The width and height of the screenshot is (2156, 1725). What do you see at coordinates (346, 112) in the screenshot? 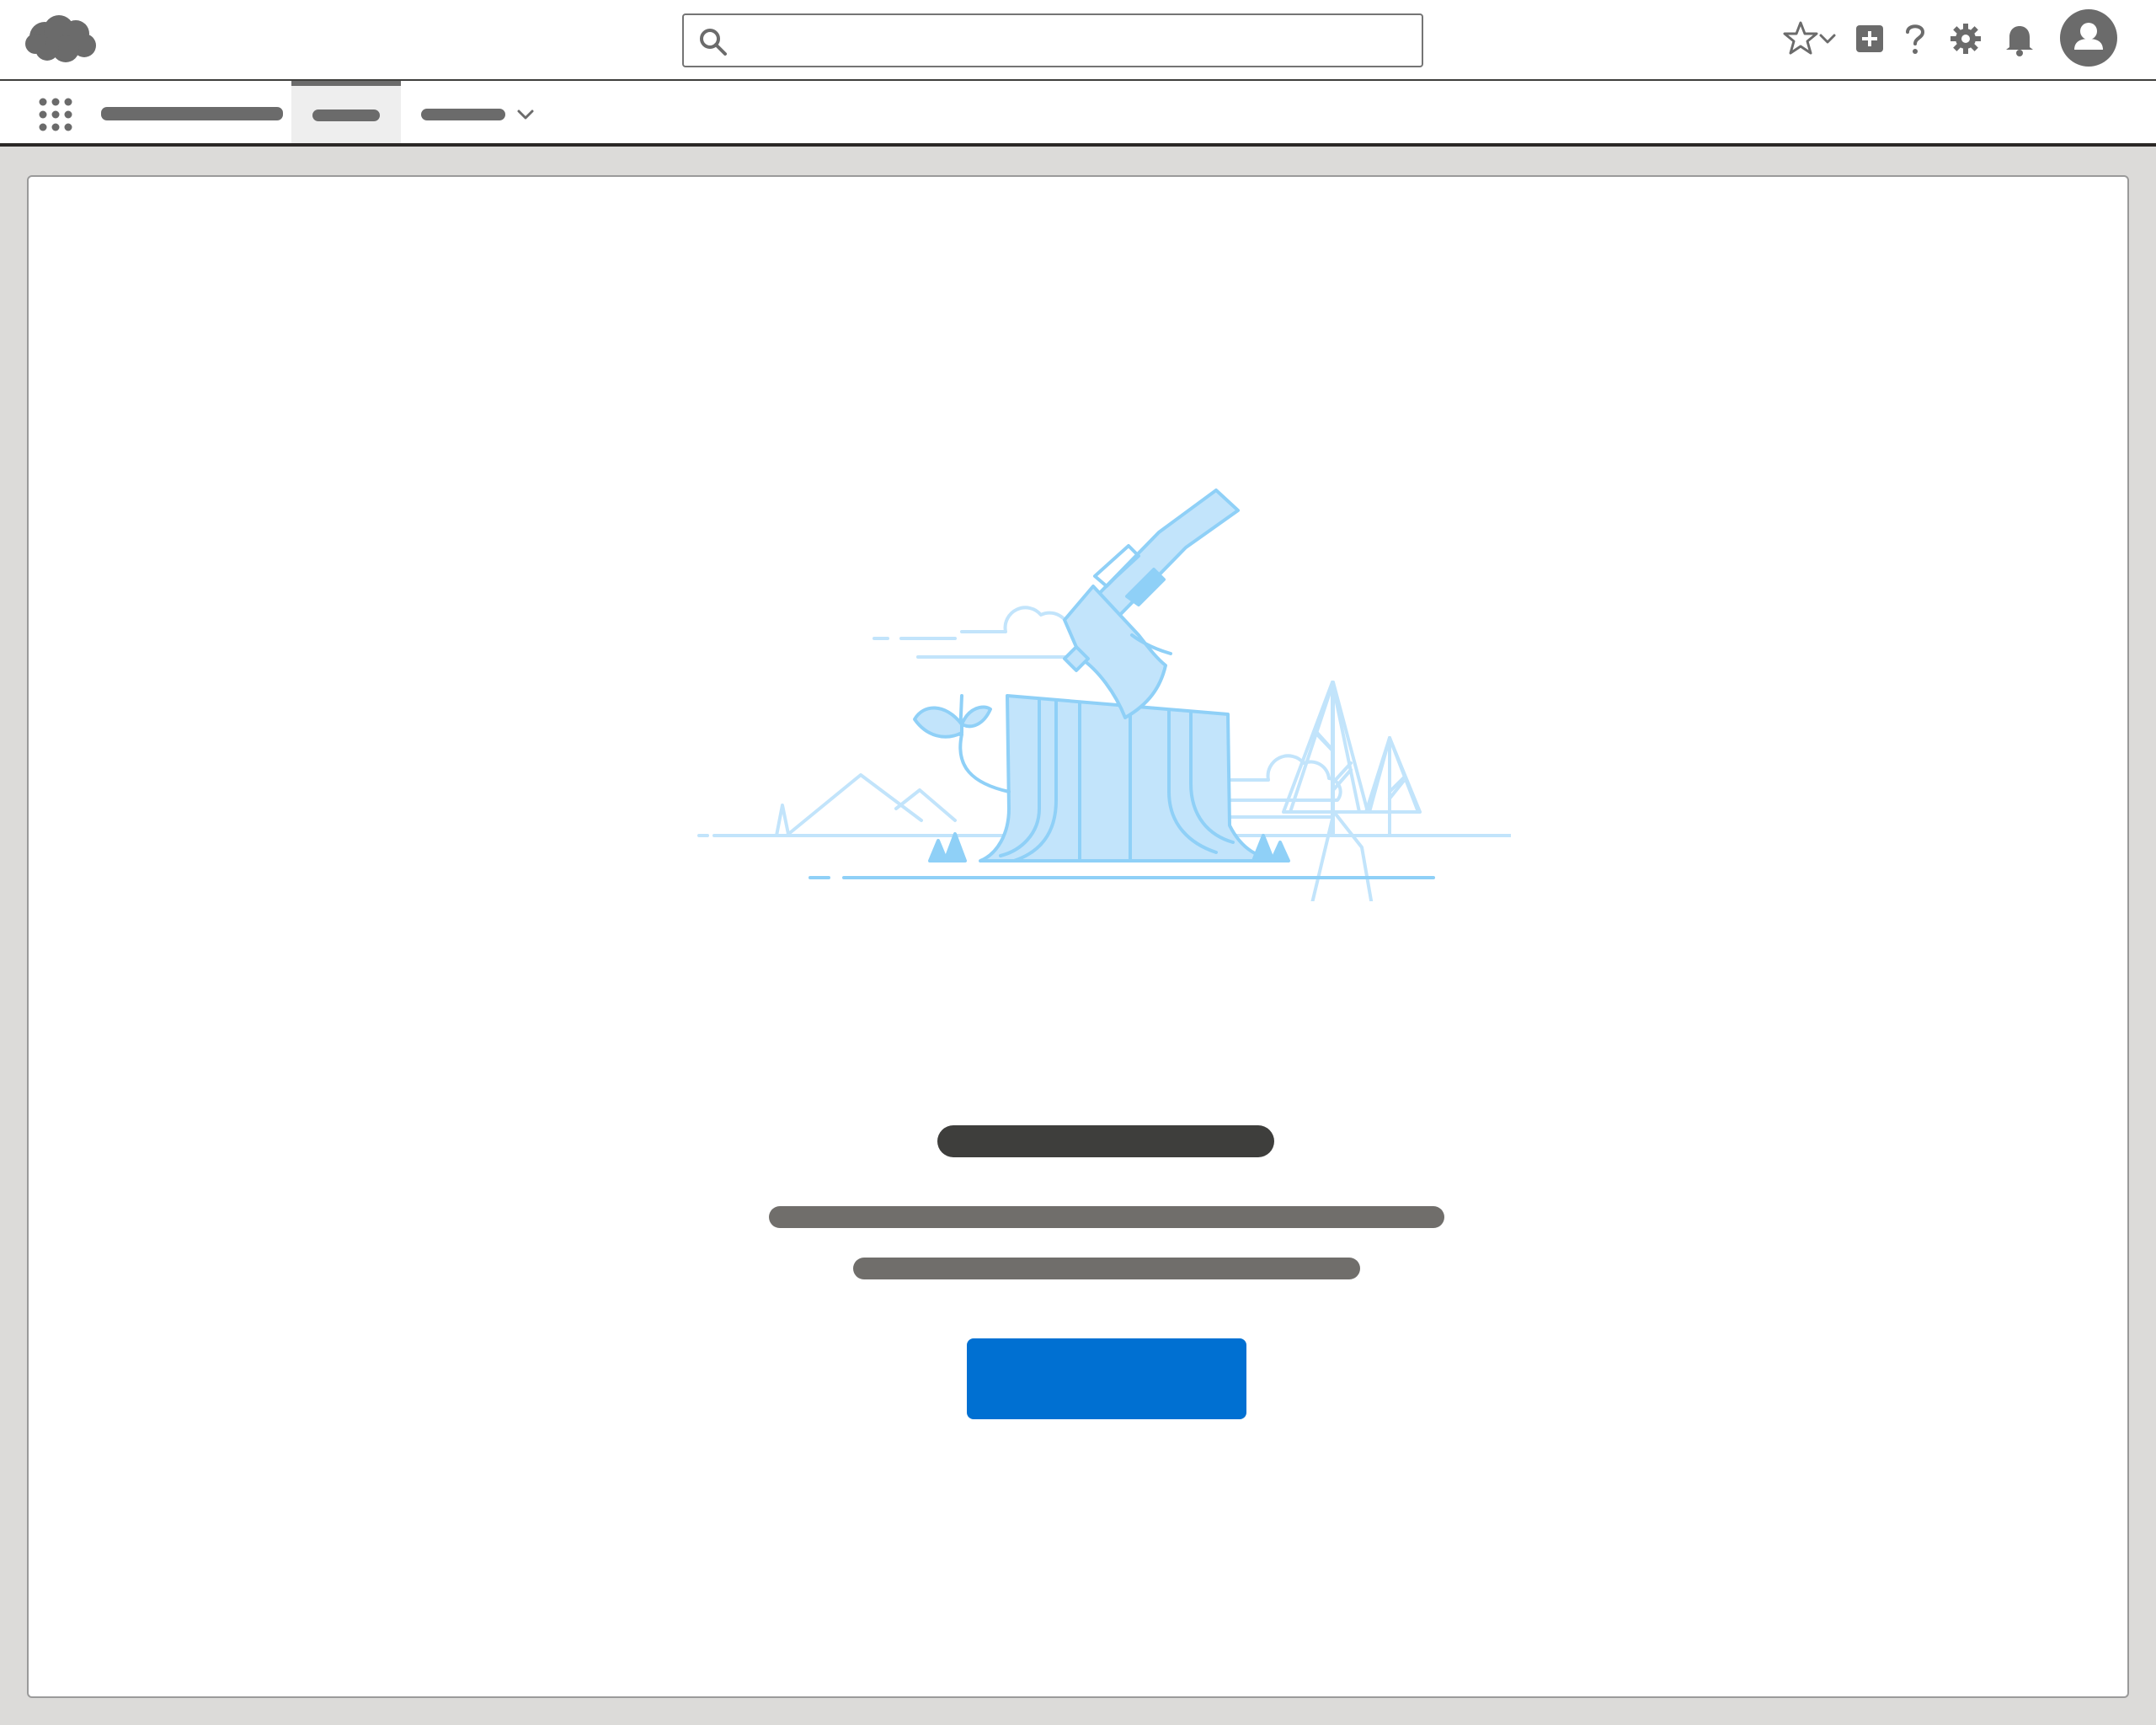
I see `nav-tab-active` at bounding box center [346, 112].